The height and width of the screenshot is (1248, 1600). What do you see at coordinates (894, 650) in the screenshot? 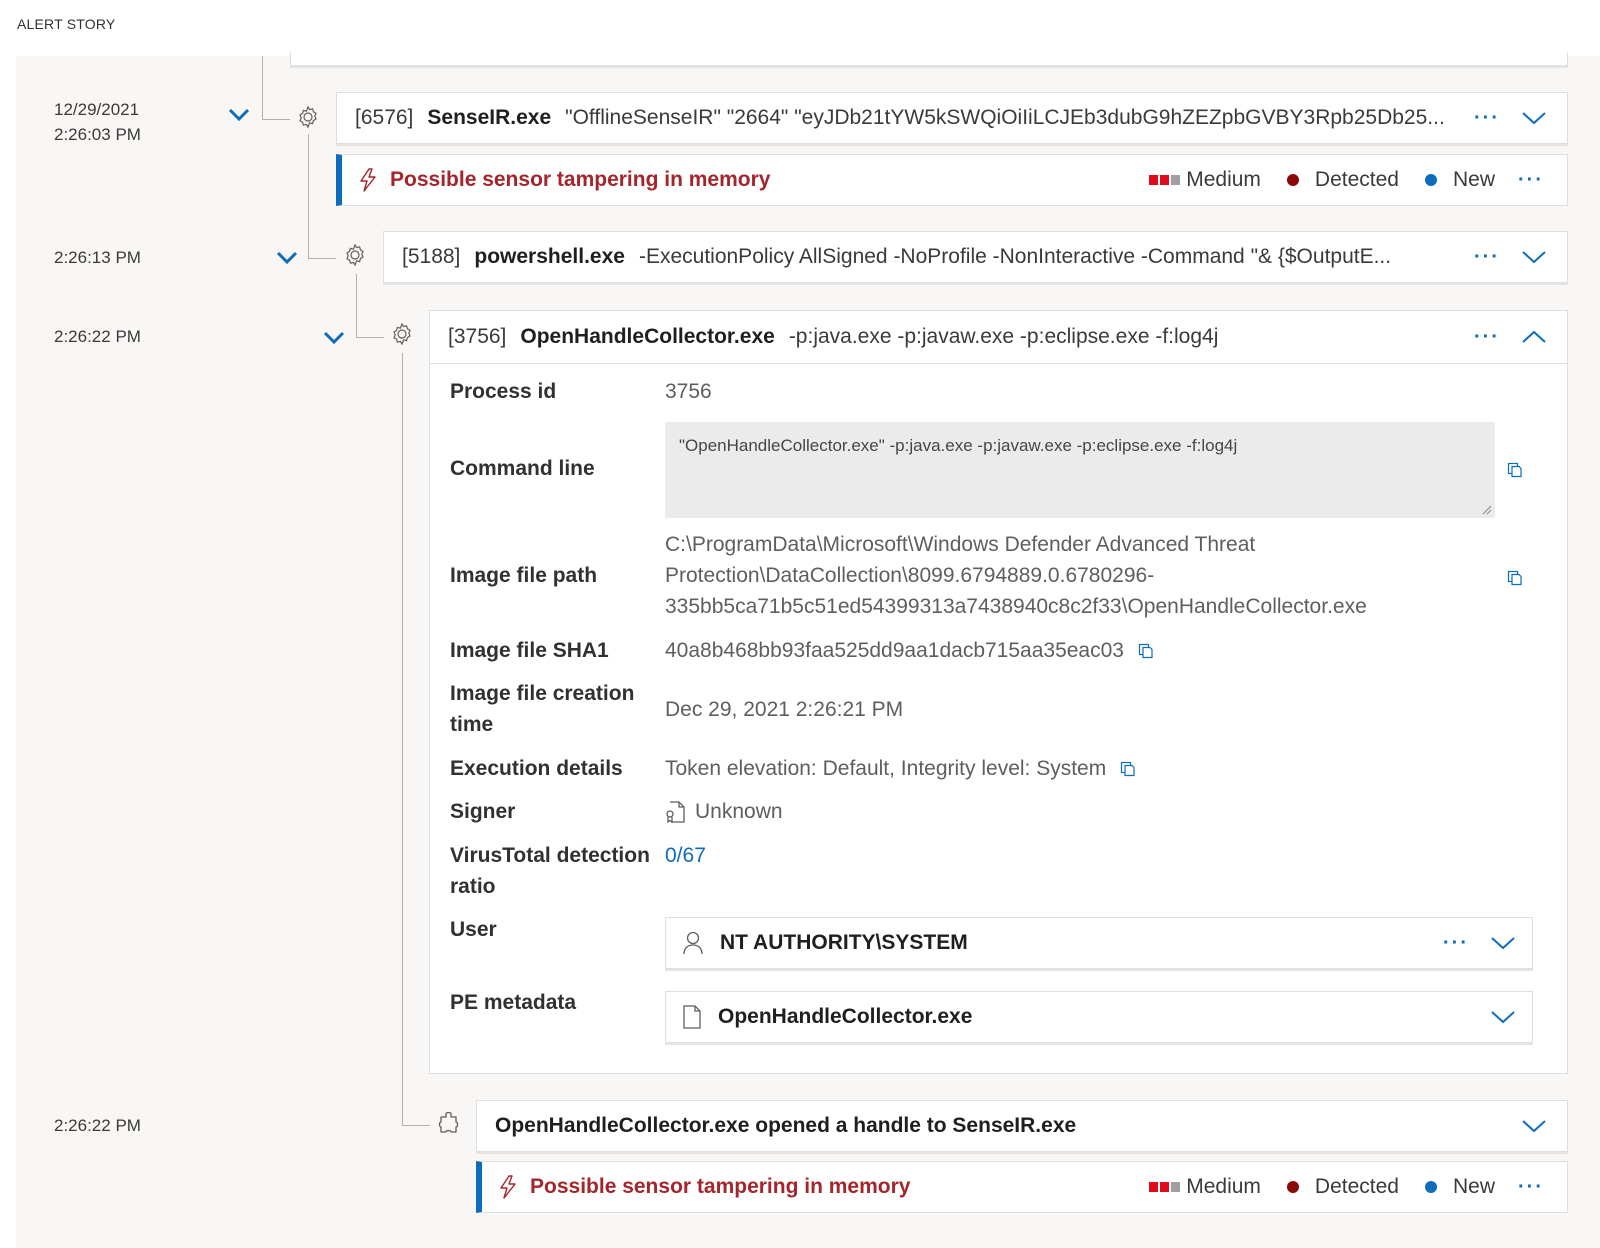
I see `sha1-value: 40a8b468bb93faa525dd9aa1dacb715aa35eac03` at bounding box center [894, 650].